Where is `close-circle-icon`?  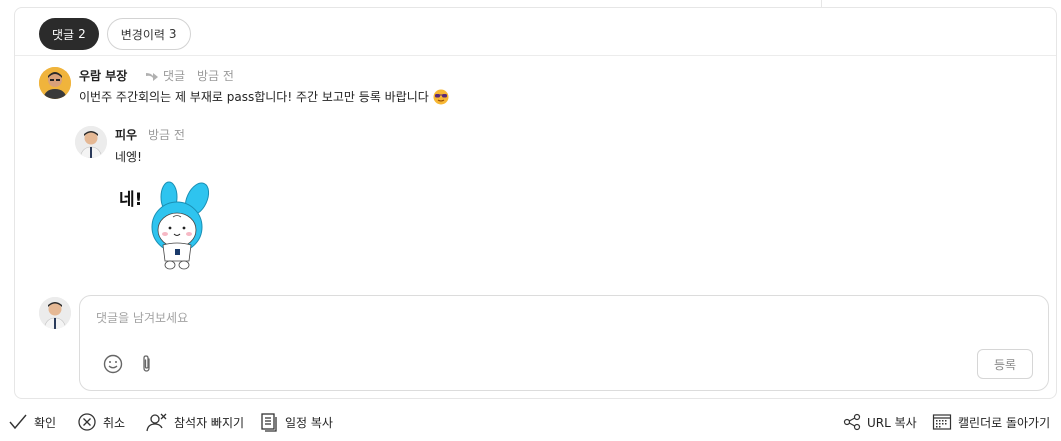 close-circle-icon is located at coordinates (87, 422).